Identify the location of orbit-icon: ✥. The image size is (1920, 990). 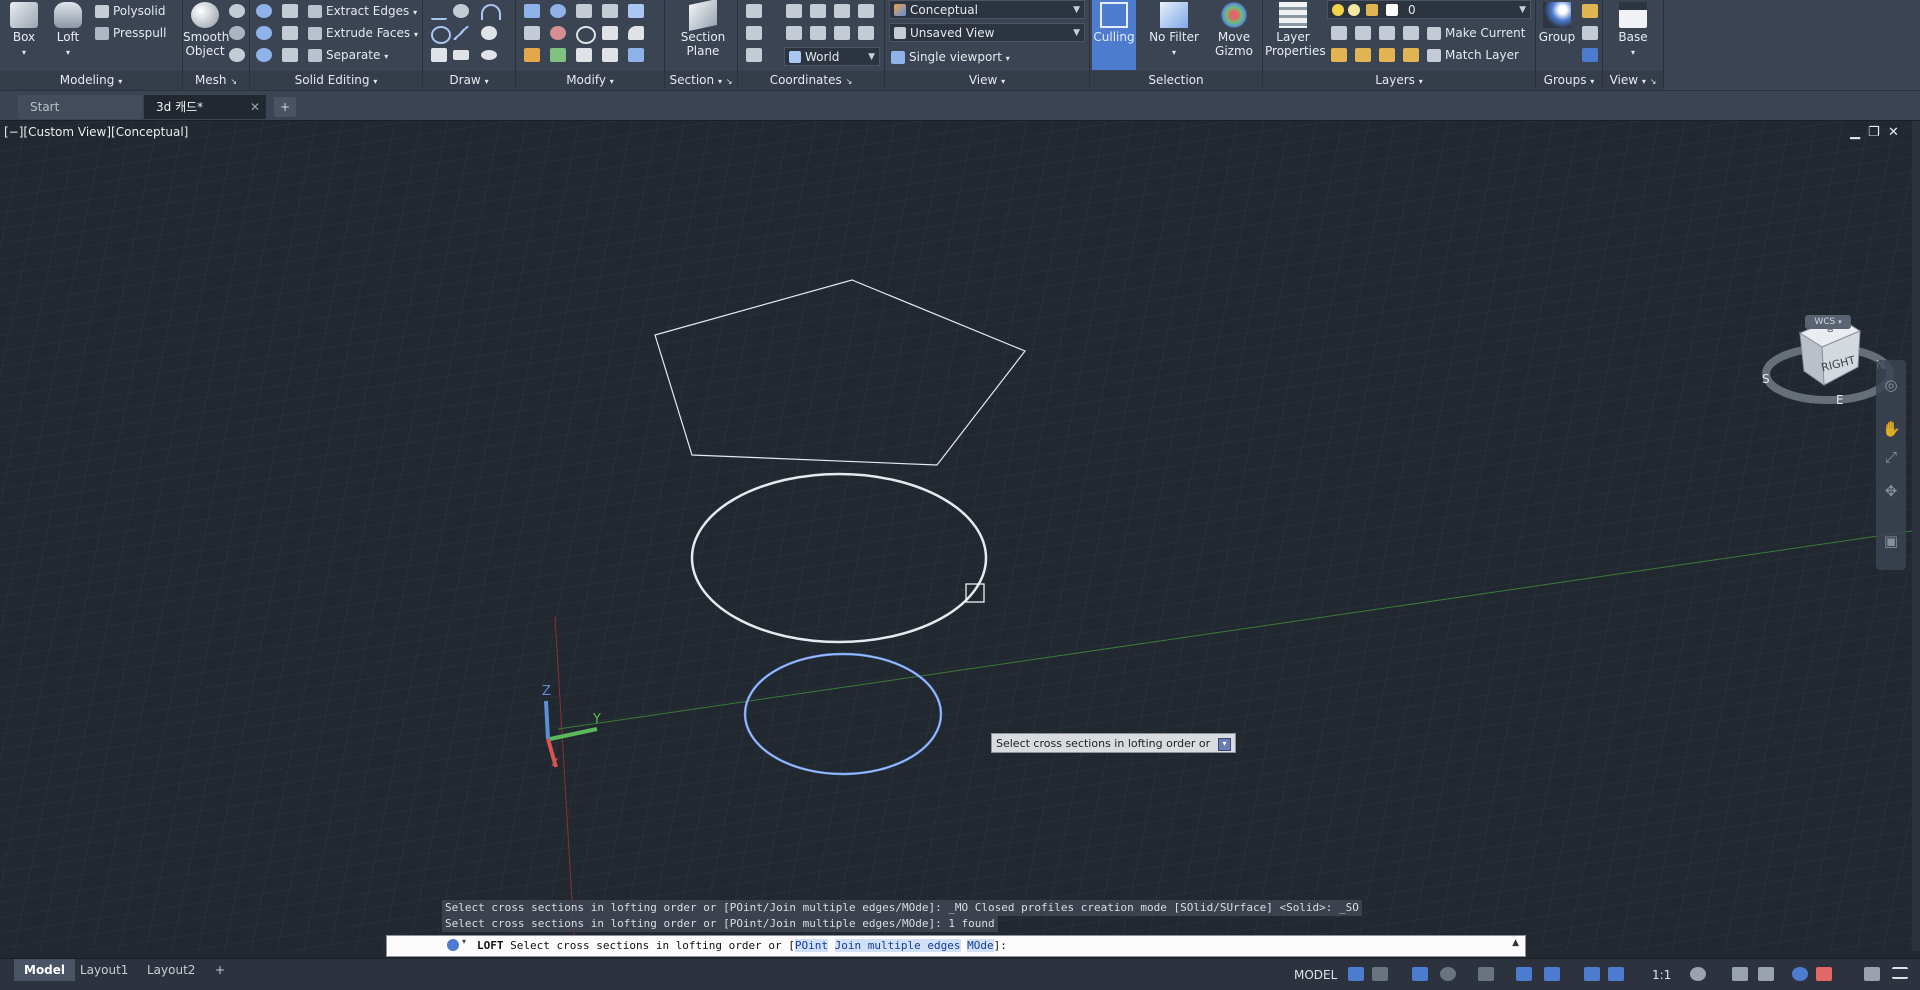
(1891, 491).